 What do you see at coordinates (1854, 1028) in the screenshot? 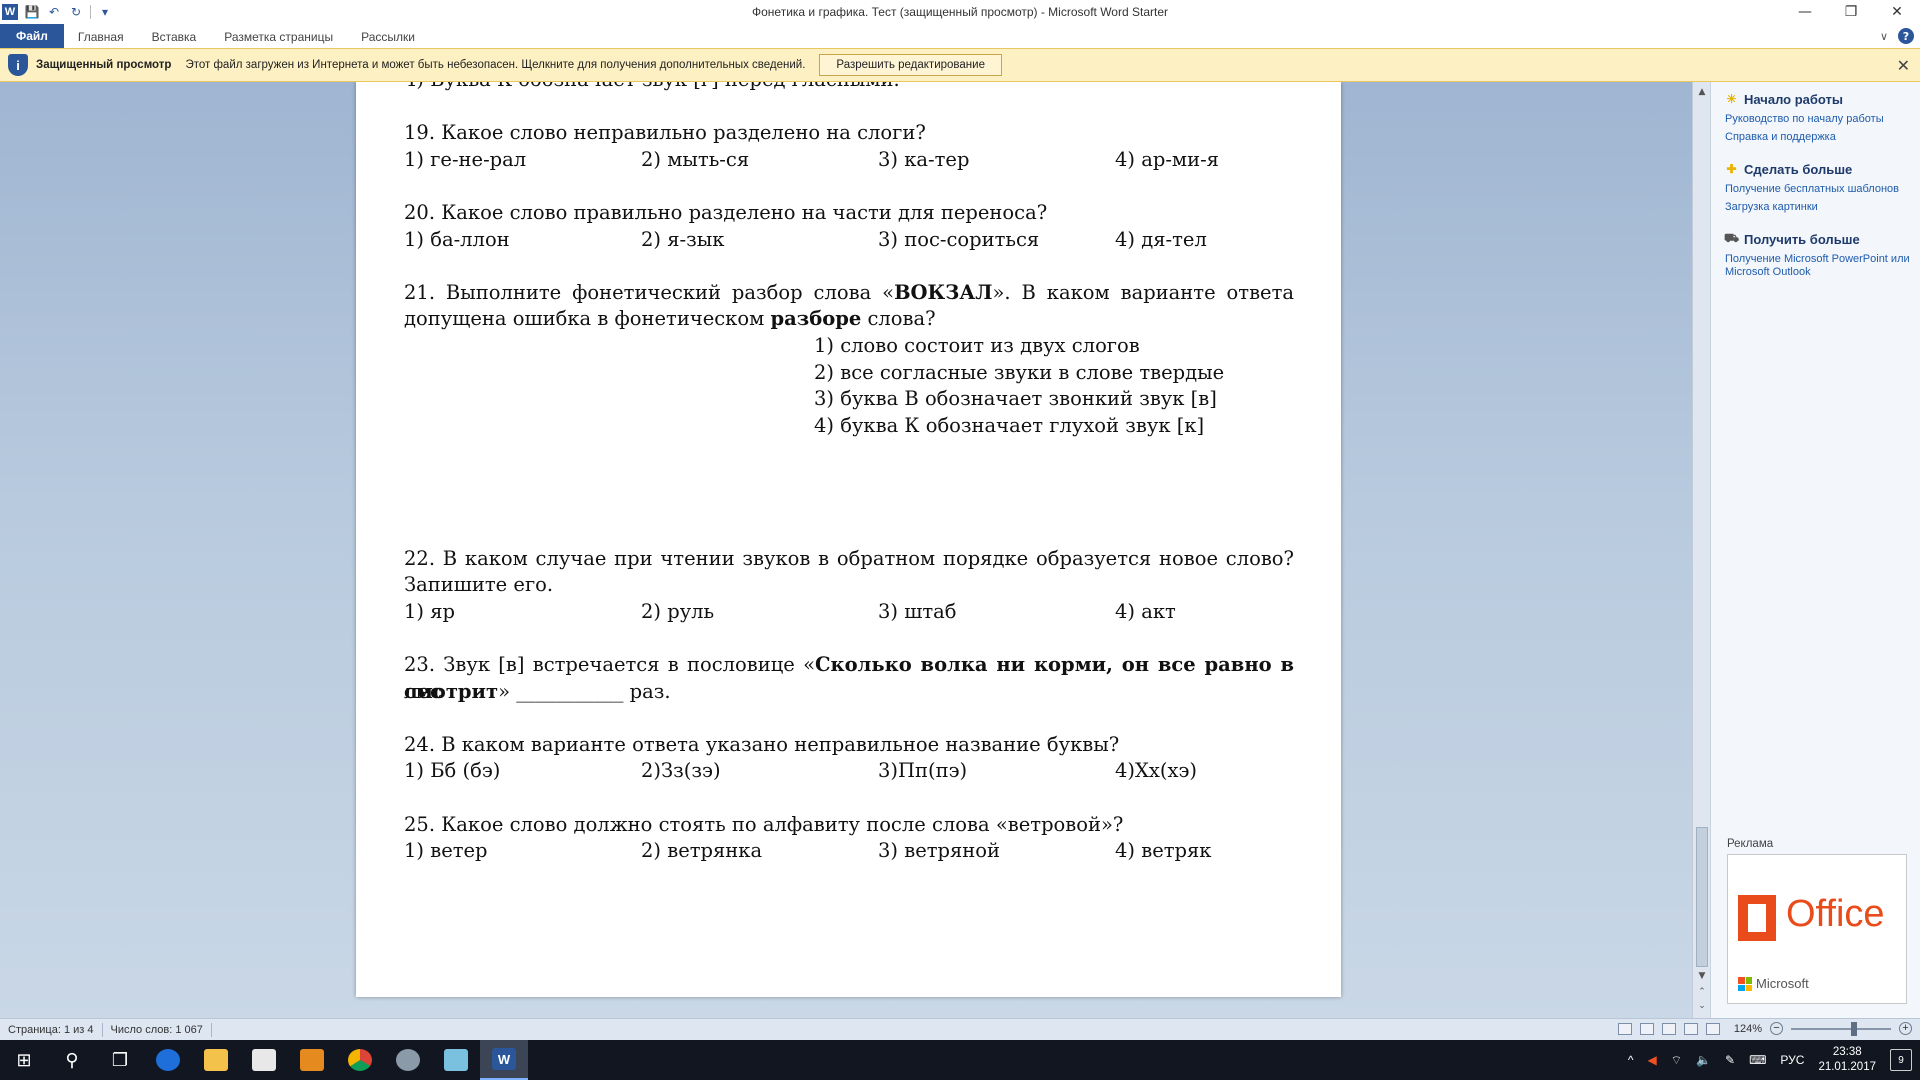
I see `zoom-slider-knob` at bounding box center [1854, 1028].